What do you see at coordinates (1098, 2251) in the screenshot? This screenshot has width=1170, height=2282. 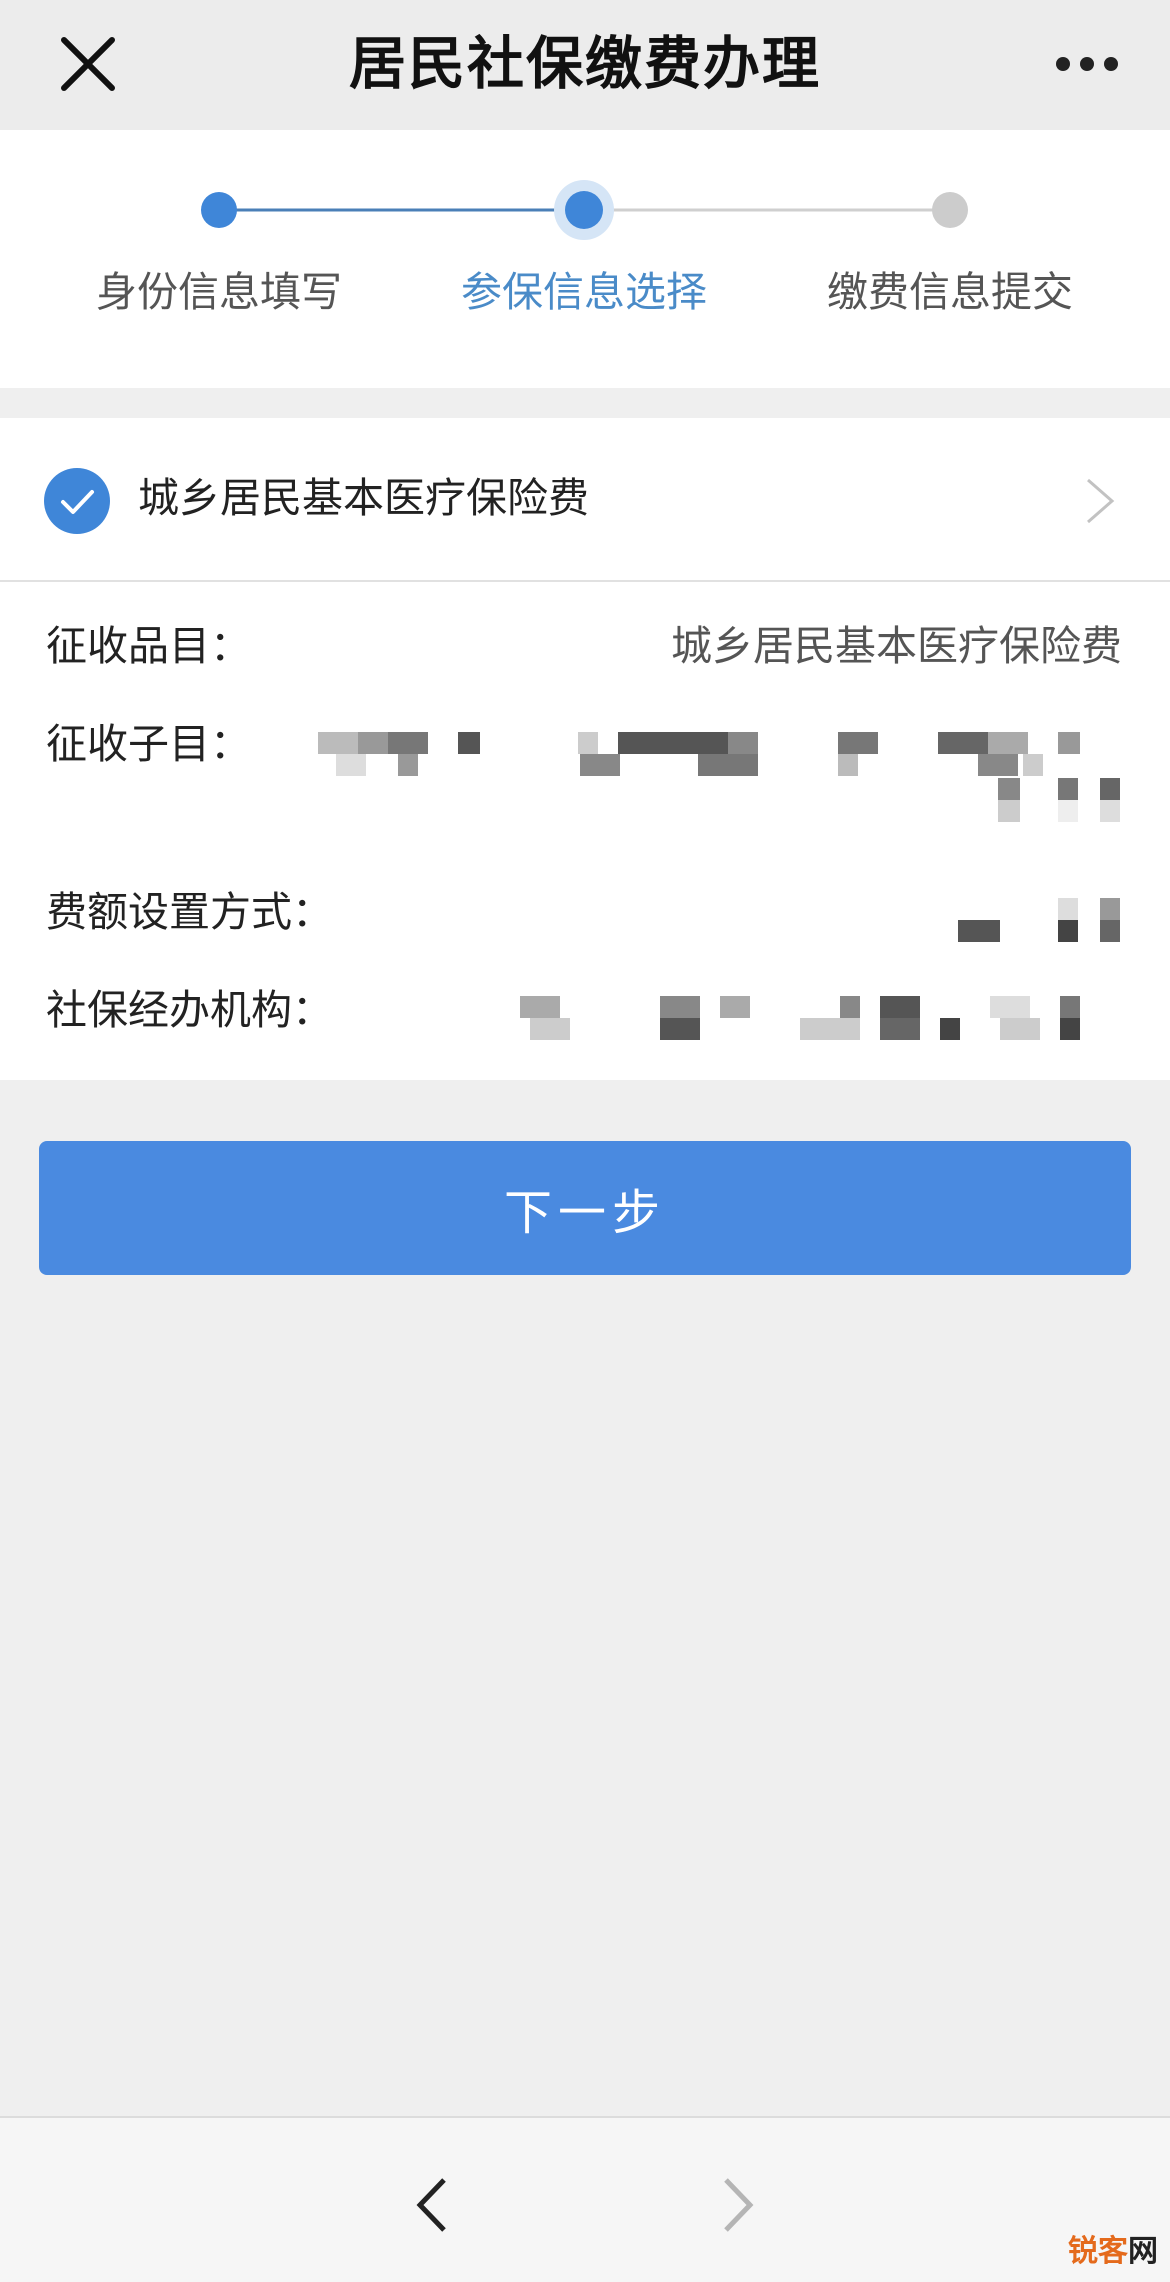 I see `watermark-text-1: 锐客` at bounding box center [1098, 2251].